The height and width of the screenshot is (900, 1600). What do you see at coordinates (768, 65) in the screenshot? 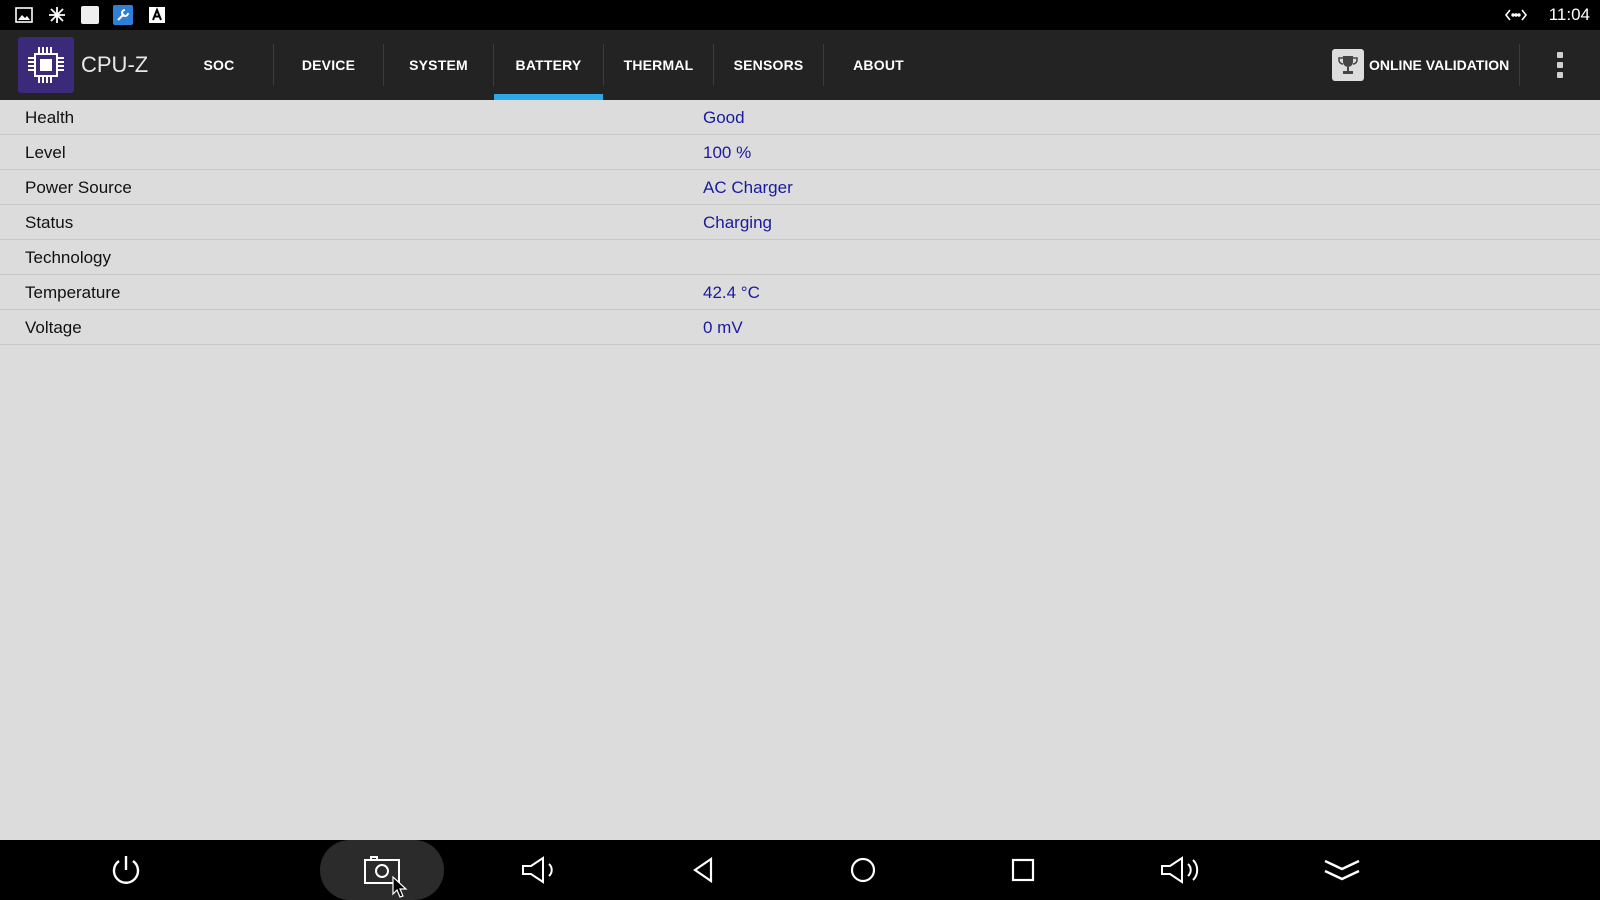
I see `tab-sensors: SENSORS` at bounding box center [768, 65].